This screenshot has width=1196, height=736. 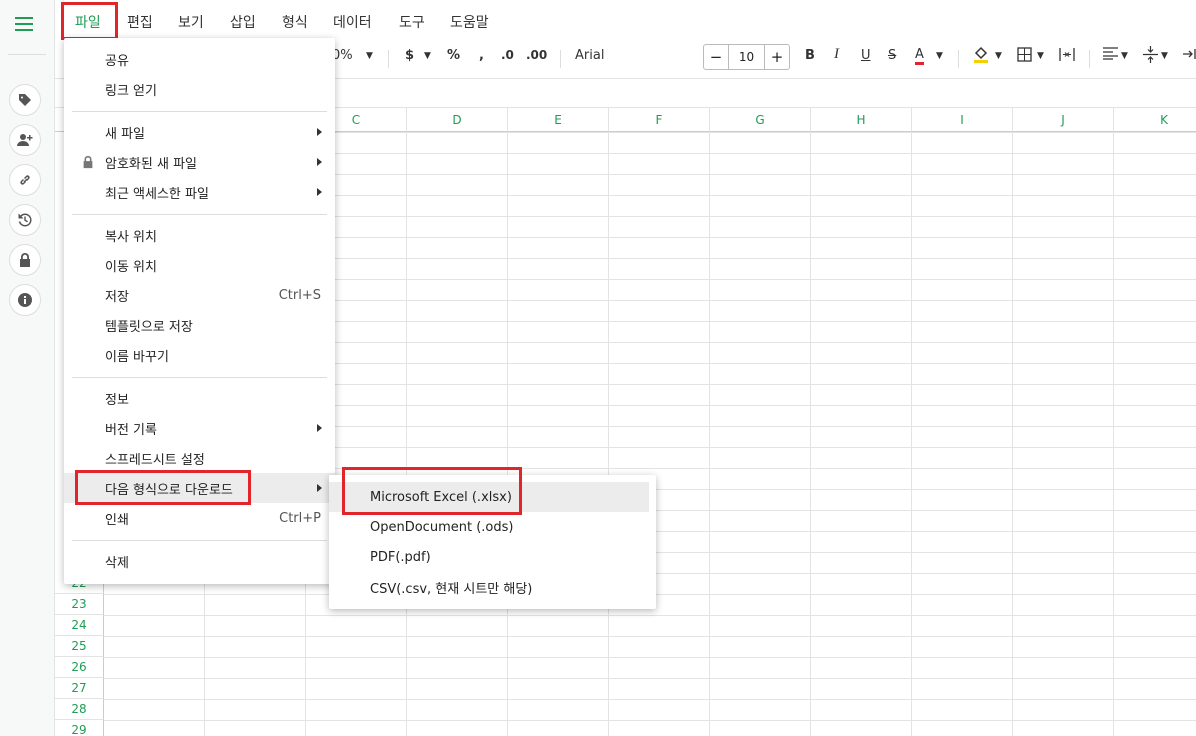 I want to click on row-header-24: 24, so click(x=79, y=625).